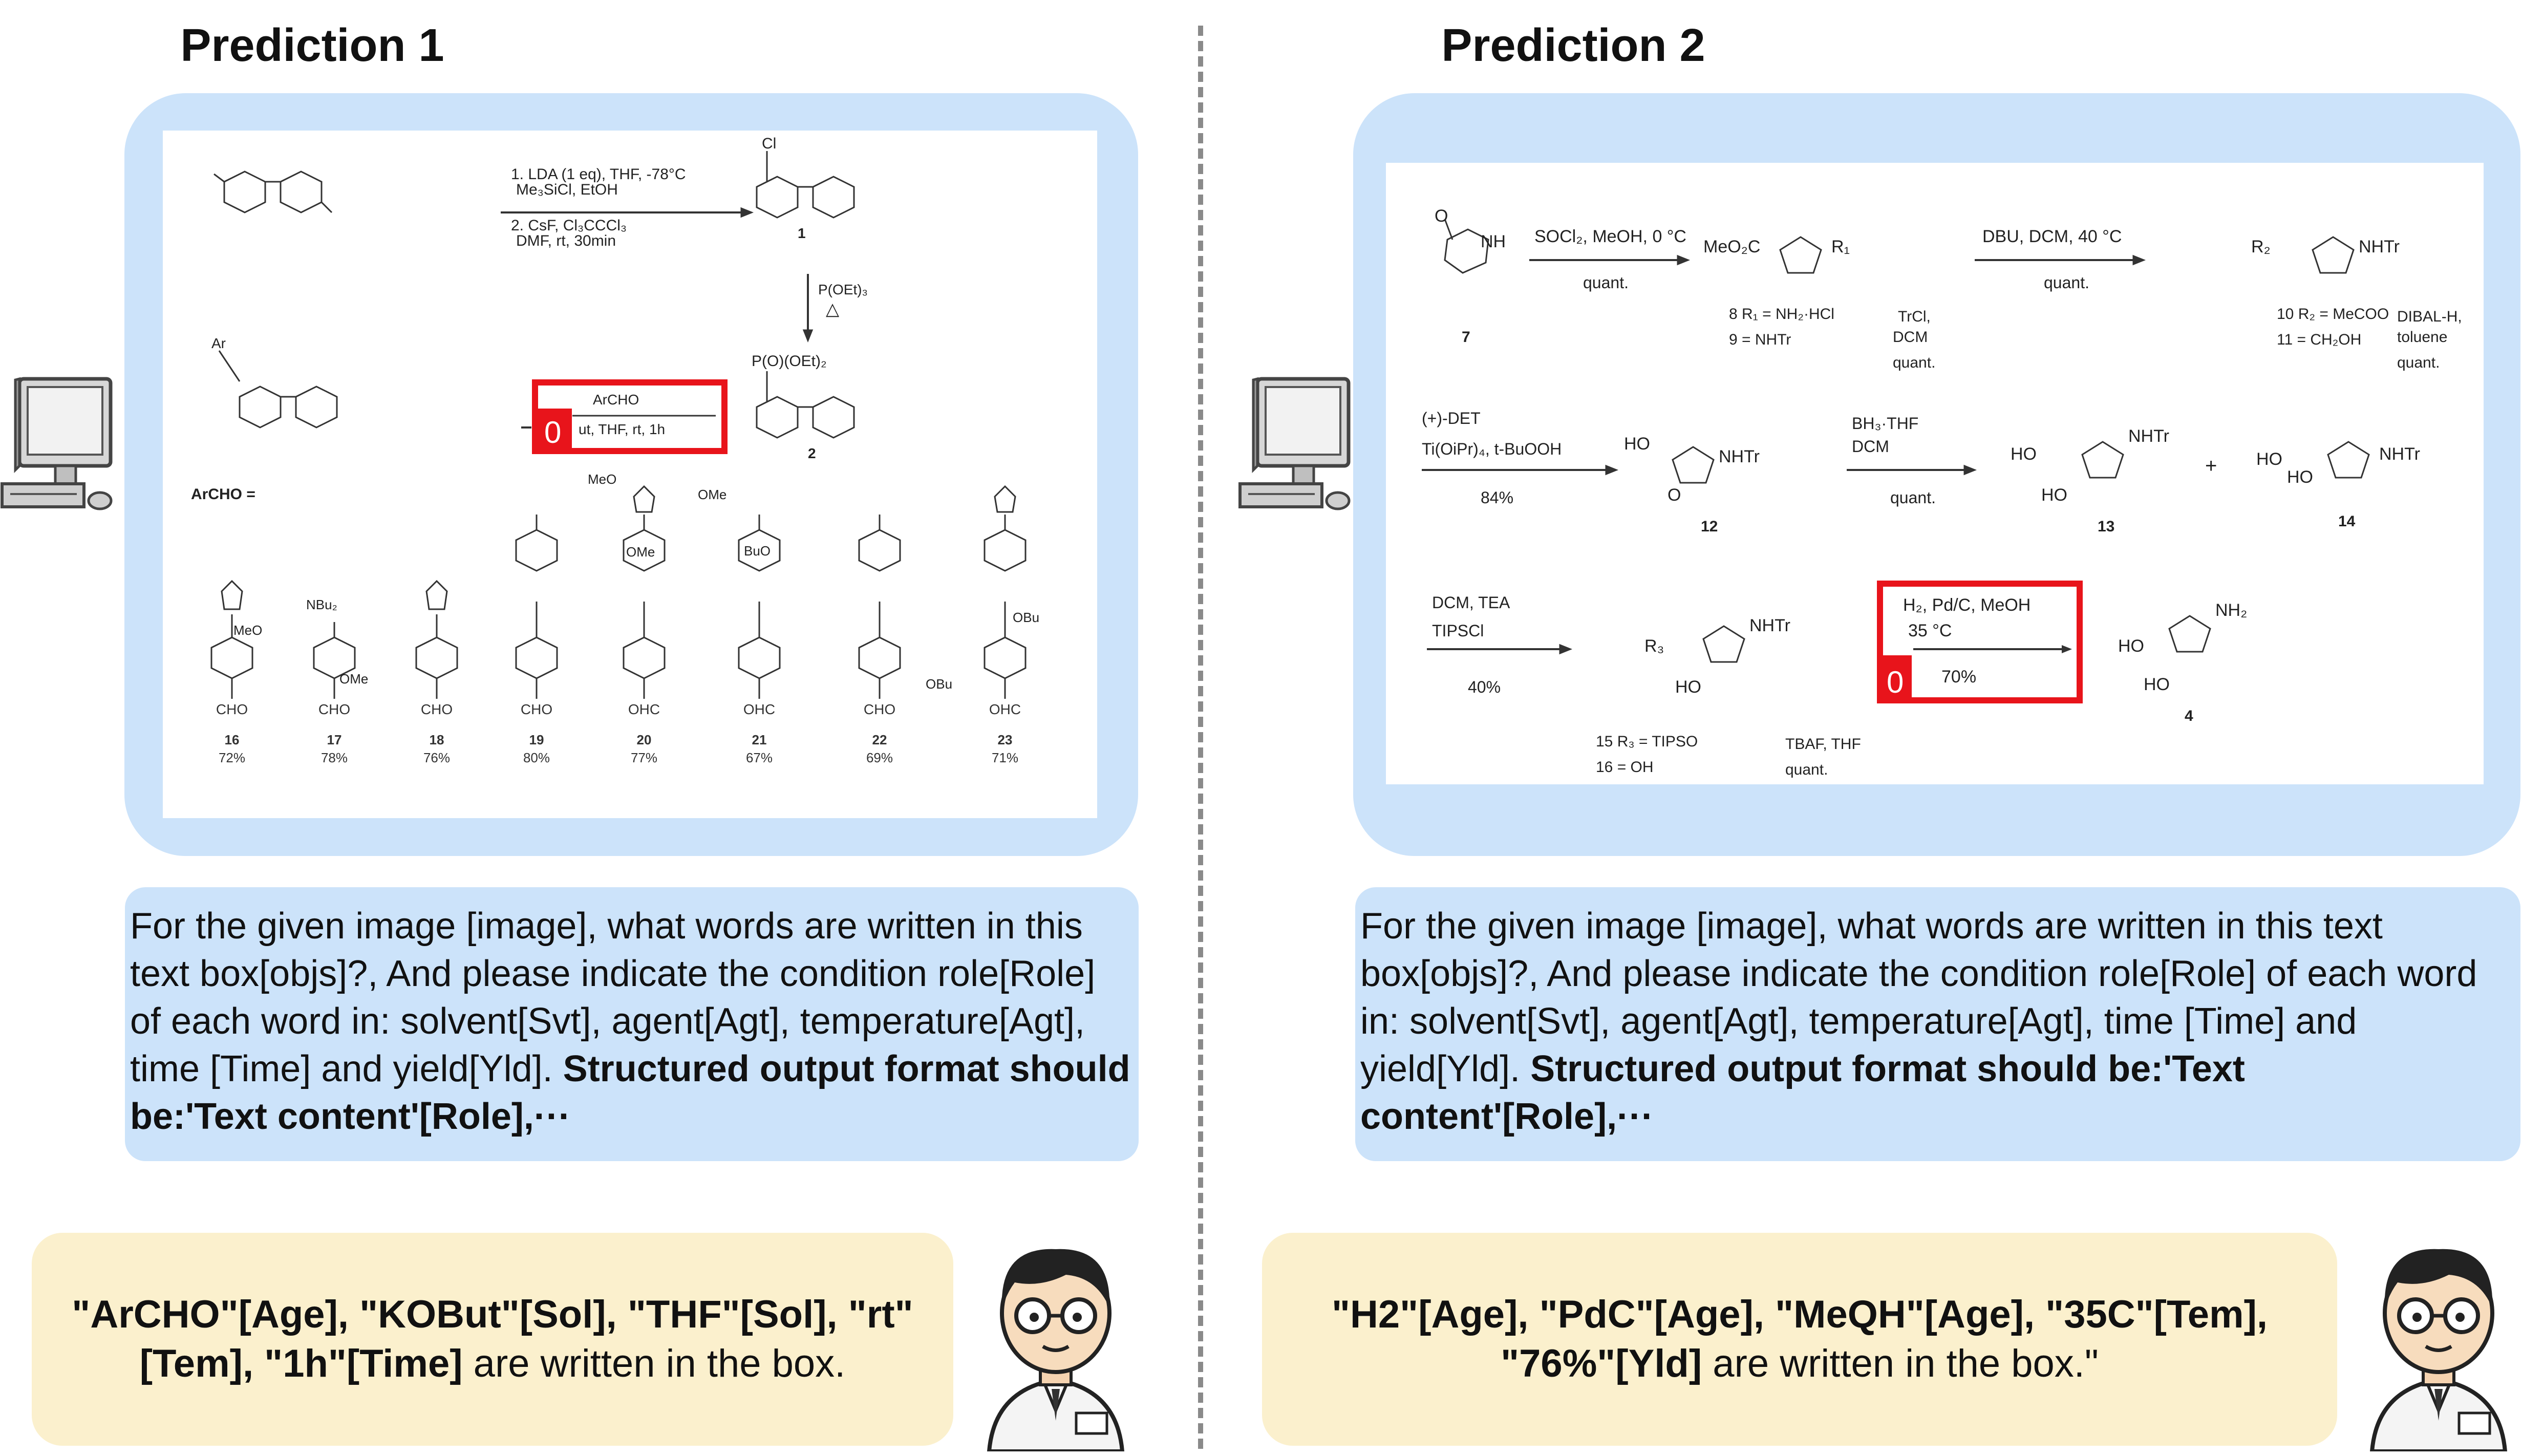  What do you see at coordinates (616, 400) in the screenshot?
I see `box-line-1: ArCHO` at bounding box center [616, 400].